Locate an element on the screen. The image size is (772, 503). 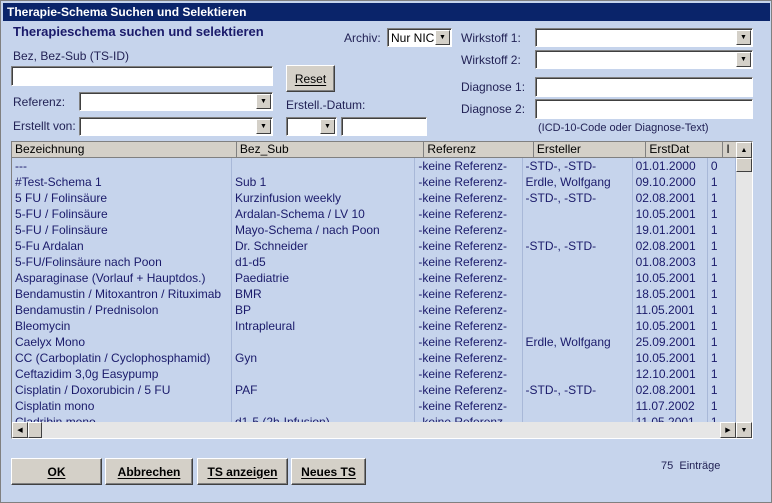
table-cell: 02.08.2001 is located at coordinates (670, 246).